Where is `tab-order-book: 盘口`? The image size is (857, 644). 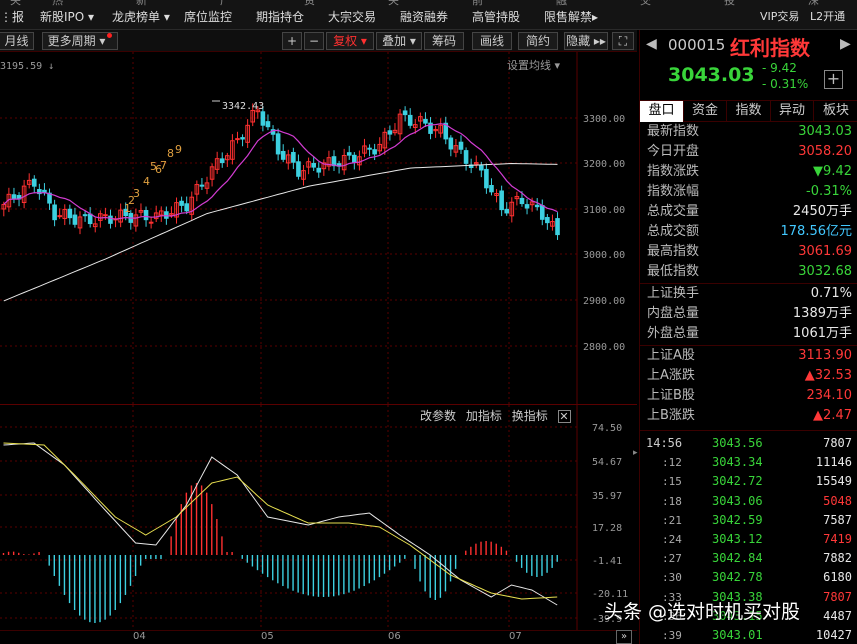
tab-order-book: 盘口 is located at coordinates (662, 111).